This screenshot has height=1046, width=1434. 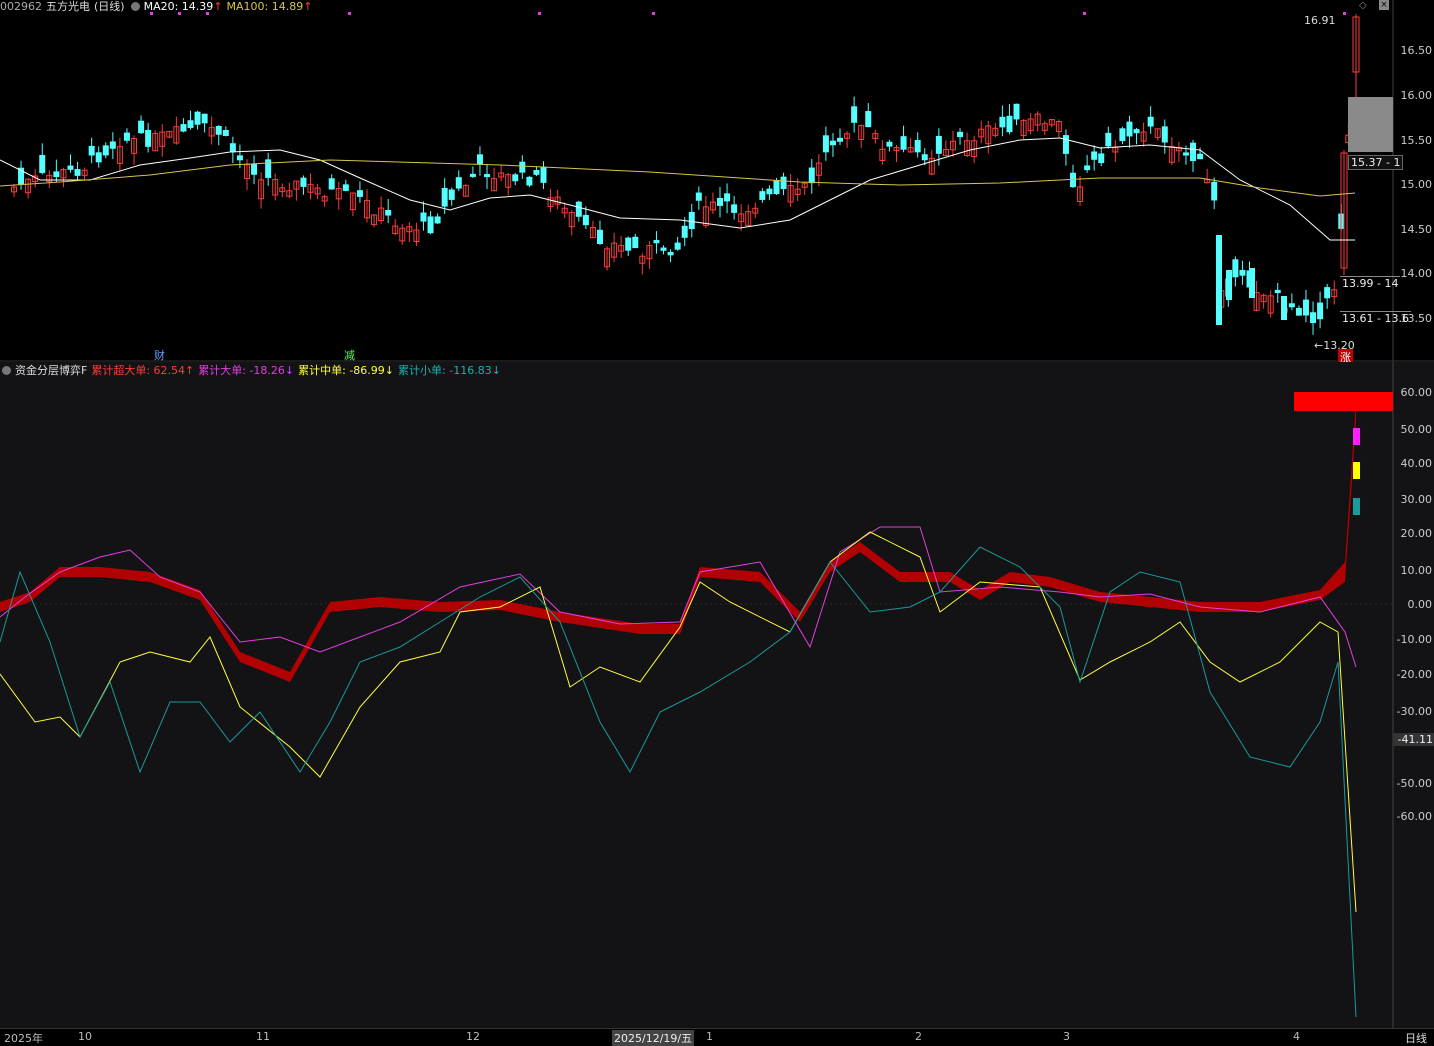 I want to click on indicator-name: 资金分层博弈F, so click(x=51, y=370).